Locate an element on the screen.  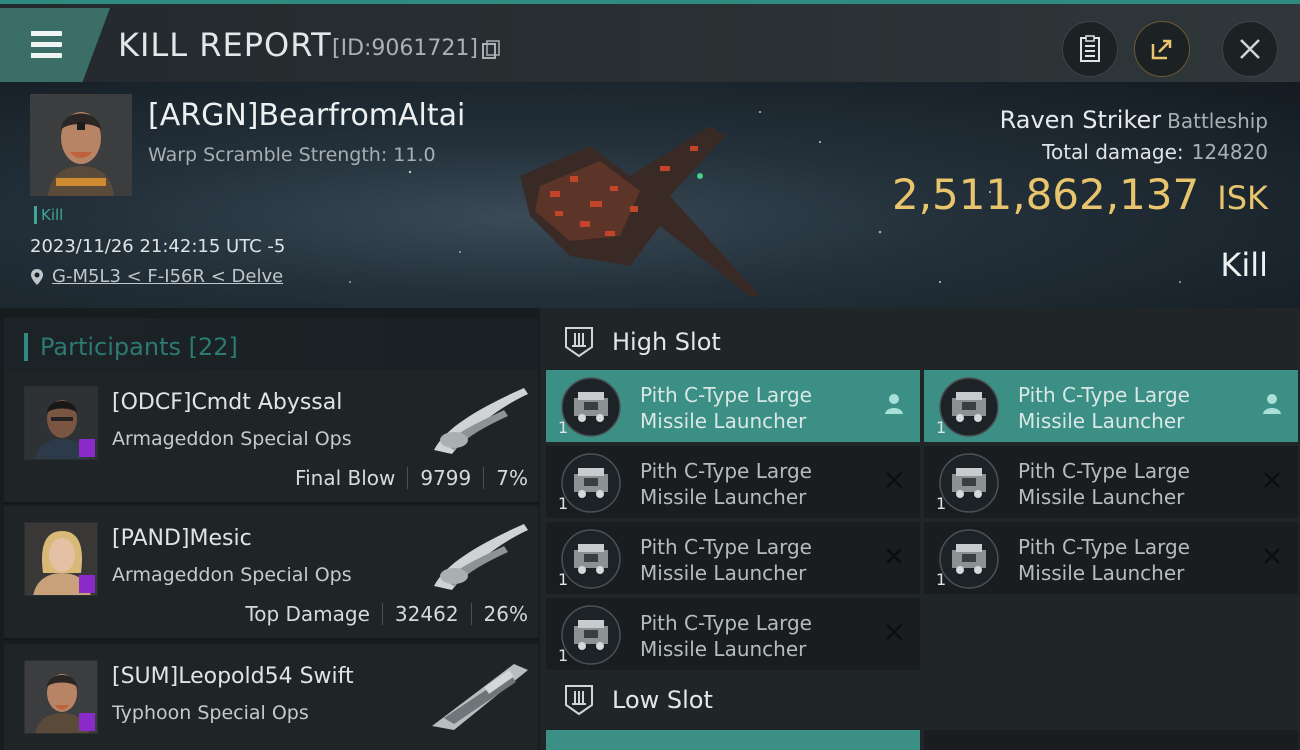
participants-header: Participants [22] is located at coordinates (271, 347).